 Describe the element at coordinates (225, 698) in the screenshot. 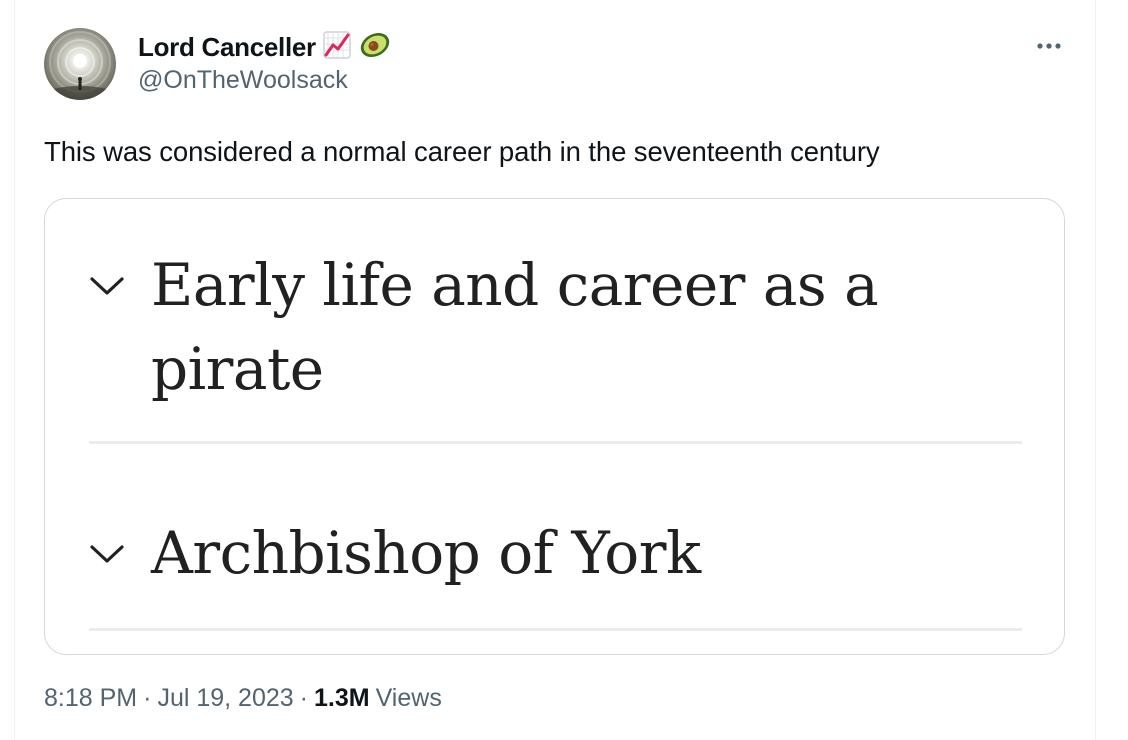

I see `tweet-date: Jul 19, 2023` at that location.